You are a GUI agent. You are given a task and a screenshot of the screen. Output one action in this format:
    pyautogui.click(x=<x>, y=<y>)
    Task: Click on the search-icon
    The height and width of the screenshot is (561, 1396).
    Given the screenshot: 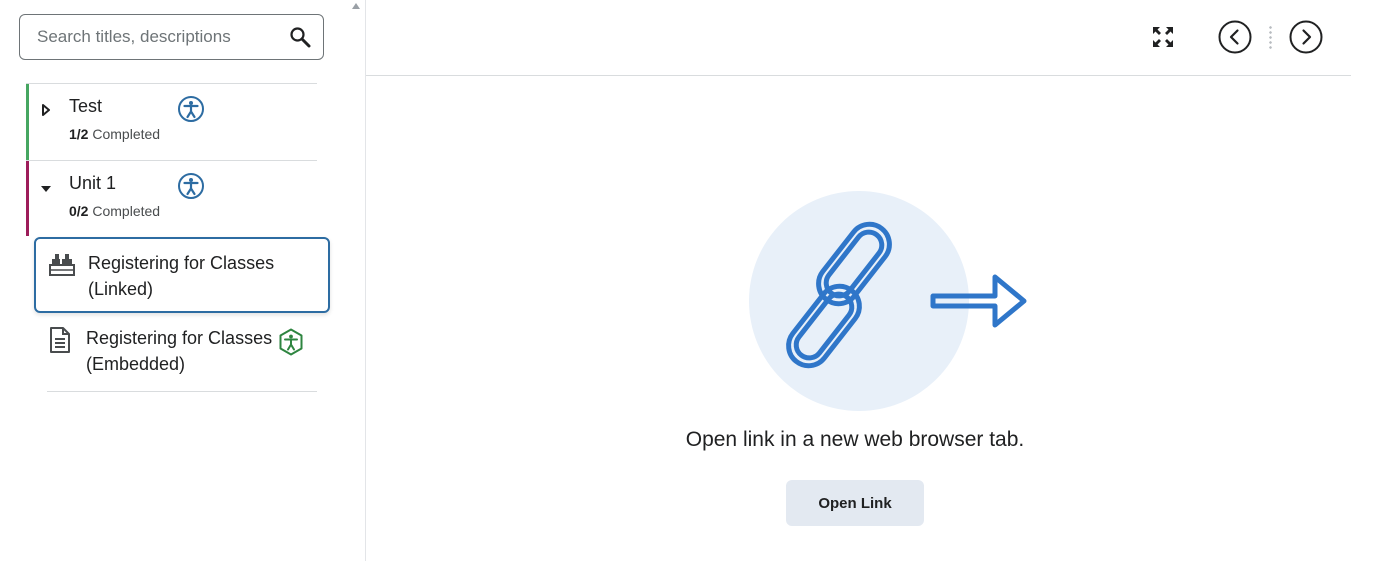 What is the action you would take?
    pyautogui.click(x=300, y=37)
    